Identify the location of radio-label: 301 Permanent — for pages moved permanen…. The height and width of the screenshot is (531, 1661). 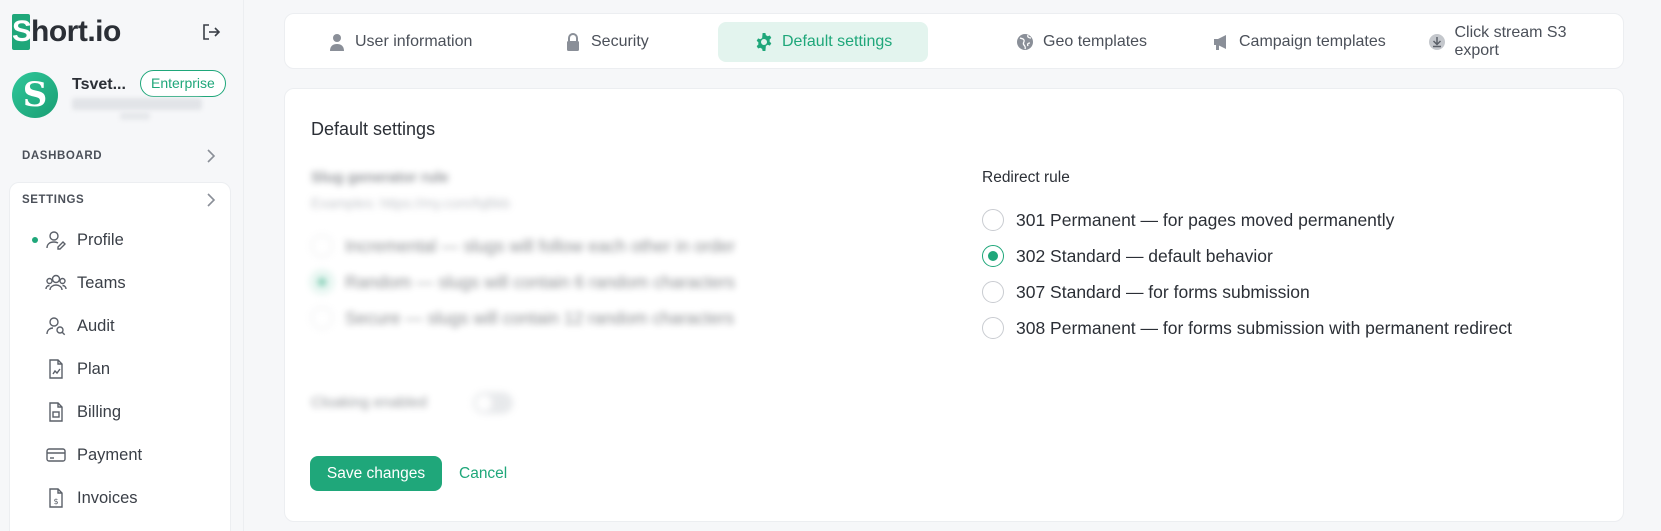
(1205, 219).